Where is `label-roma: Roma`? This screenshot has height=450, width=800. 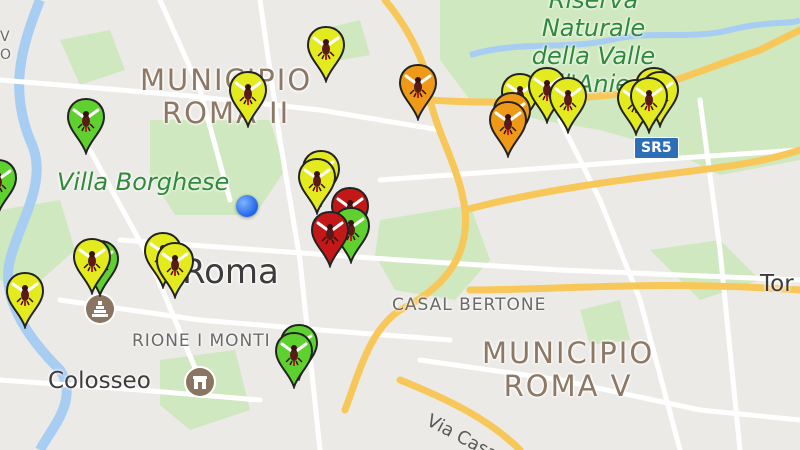 label-roma: Roma is located at coordinates (230, 272).